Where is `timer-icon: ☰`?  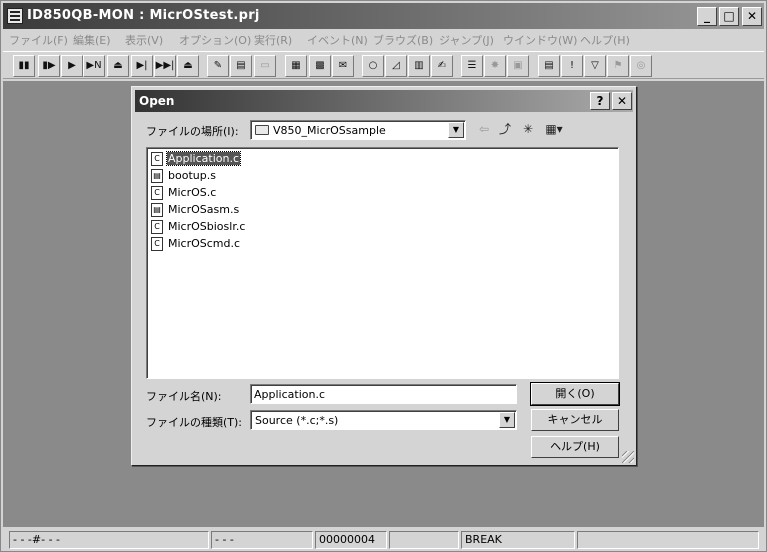
timer-icon: ☰ is located at coordinates (472, 66).